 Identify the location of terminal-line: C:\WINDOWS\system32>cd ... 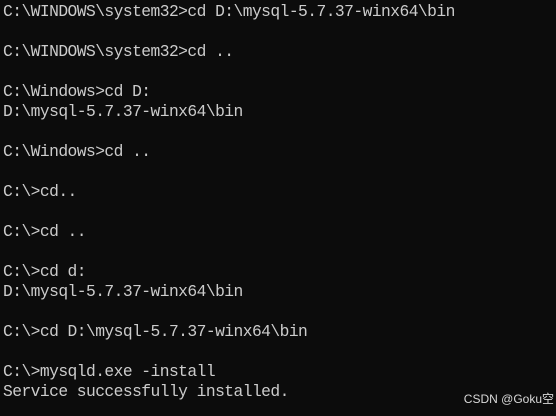
(118, 51).